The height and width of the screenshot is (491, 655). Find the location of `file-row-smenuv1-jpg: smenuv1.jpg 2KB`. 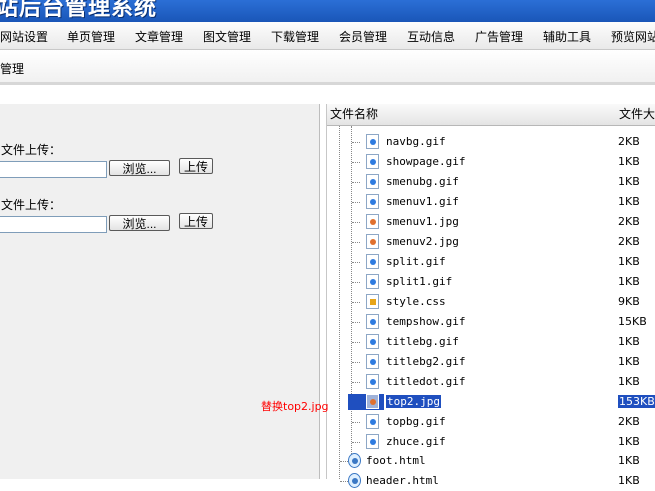

file-row-smenuv1-jpg: smenuv1.jpg 2KB is located at coordinates (491, 222).